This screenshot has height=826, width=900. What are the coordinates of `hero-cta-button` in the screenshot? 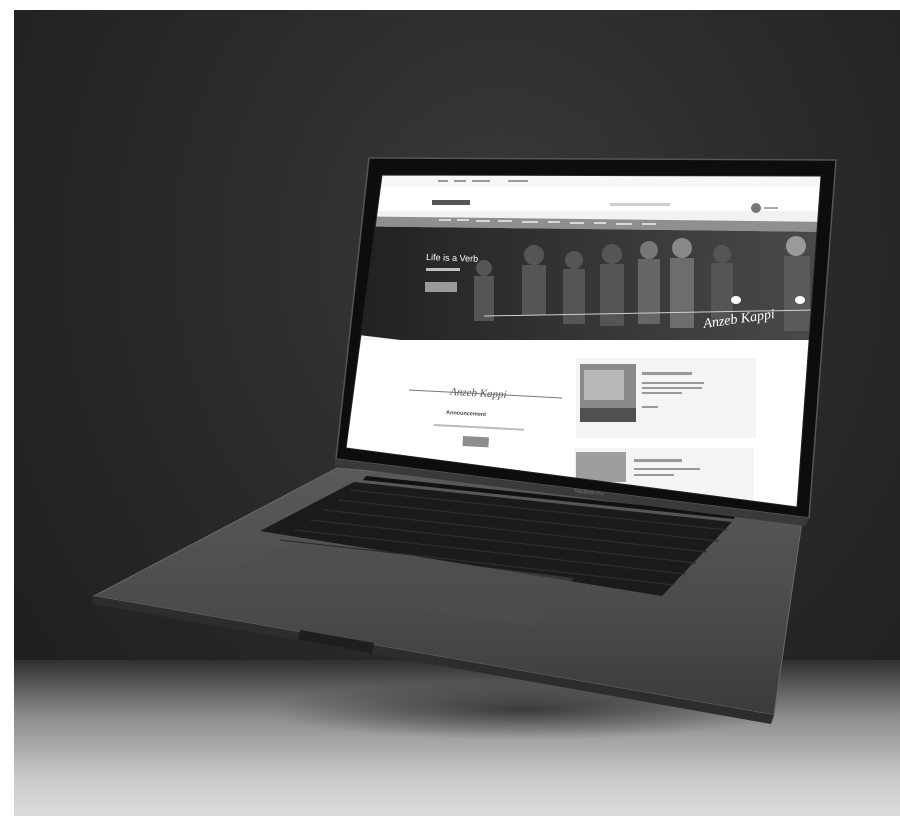 It's located at (441, 287).